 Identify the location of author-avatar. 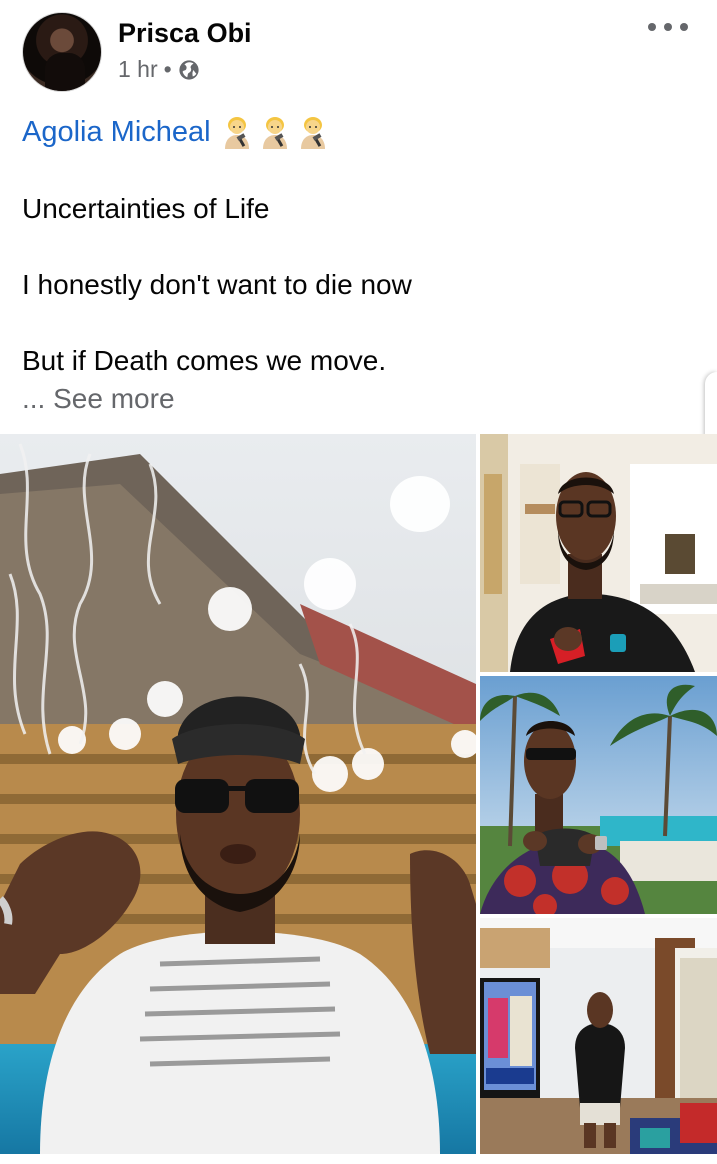
(62, 52).